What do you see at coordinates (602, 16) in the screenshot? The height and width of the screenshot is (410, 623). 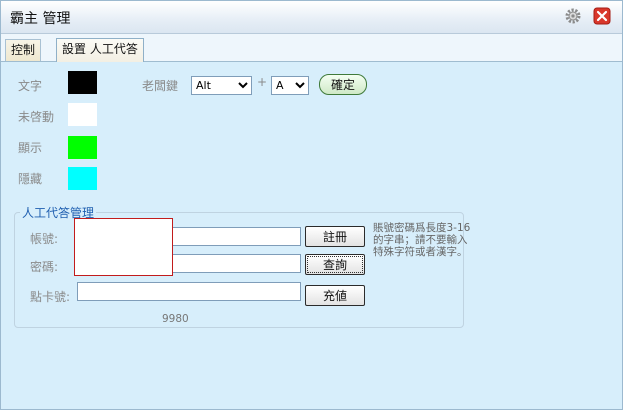 I see `close-icon` at bounding box center [602, 16].